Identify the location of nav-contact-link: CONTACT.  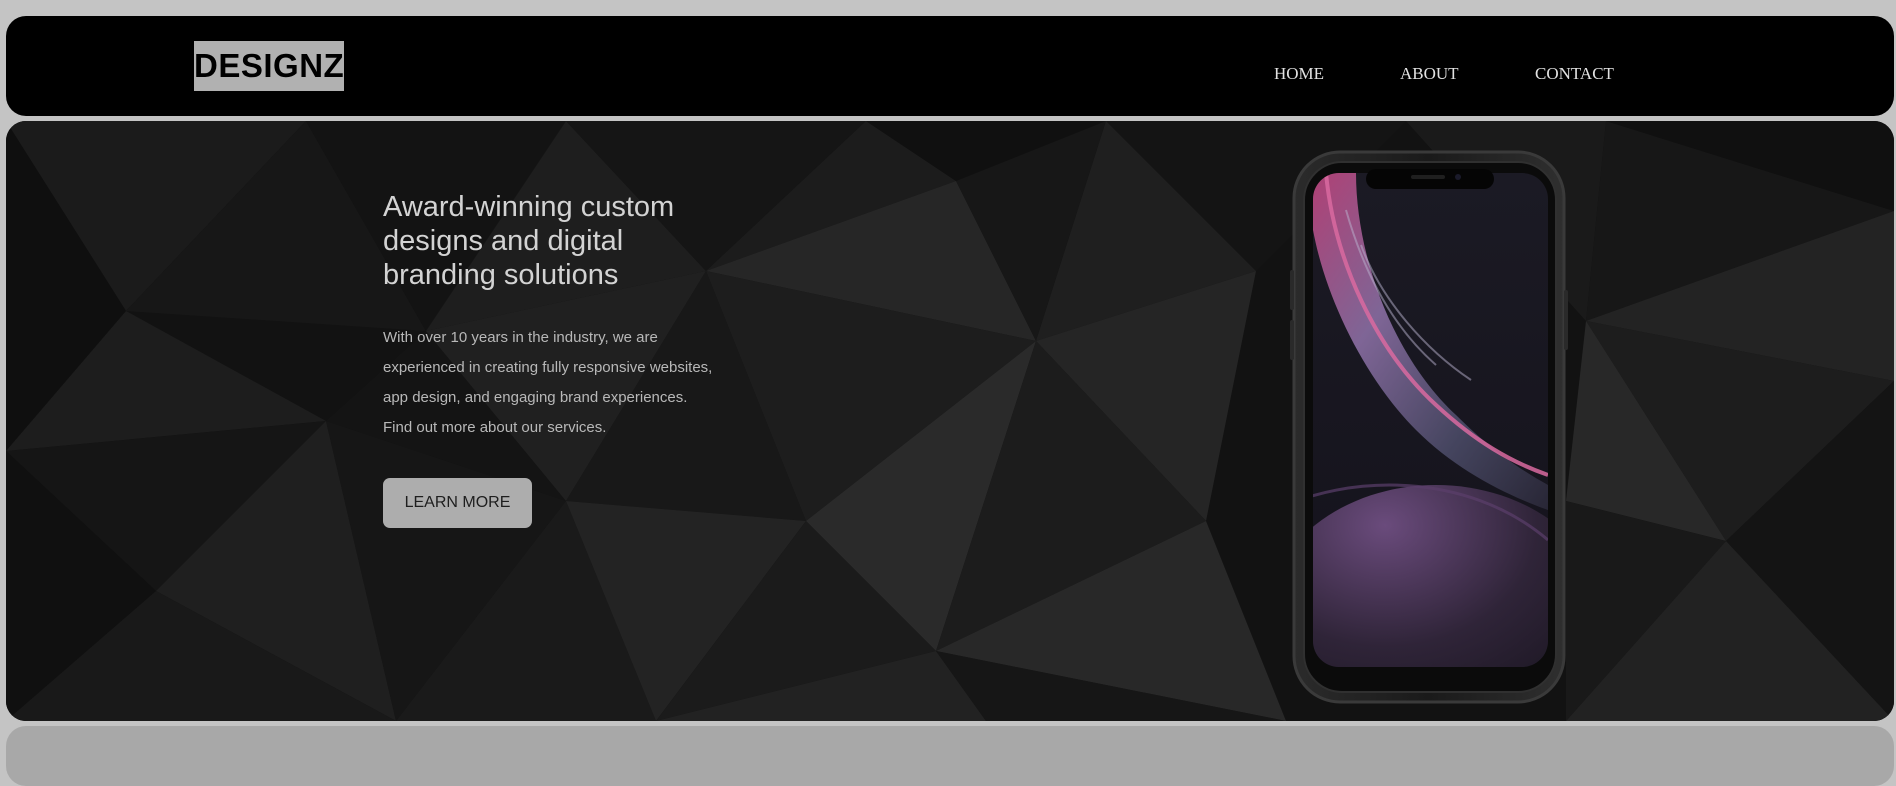
(1574, 74).